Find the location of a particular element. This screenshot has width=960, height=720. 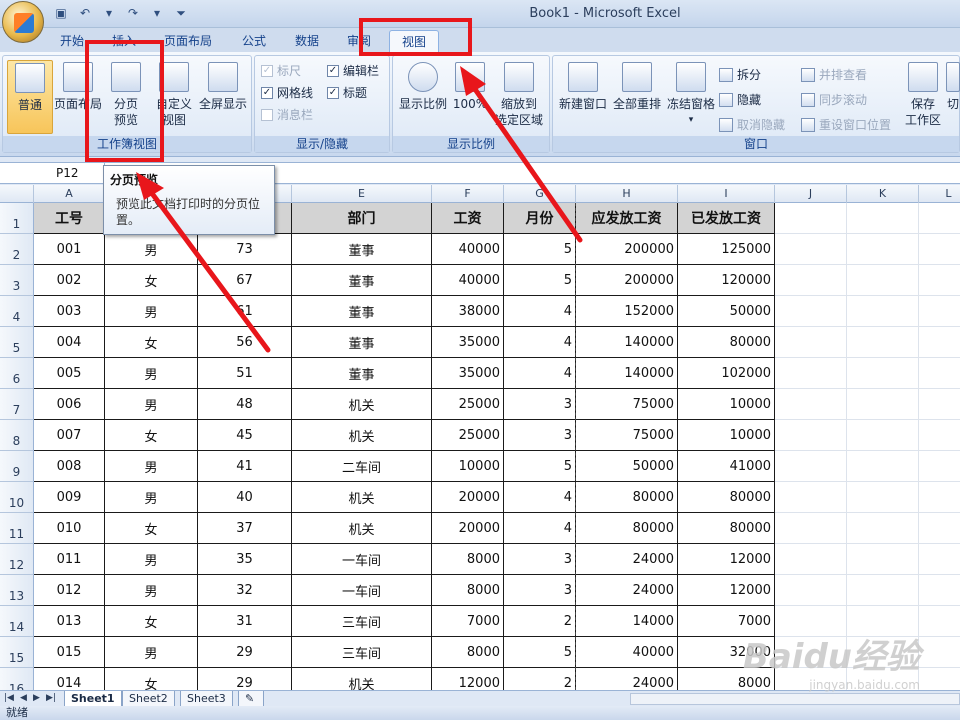

gridlines-checkbox: ✓ 网格线 is located at coordinates (287, 92).